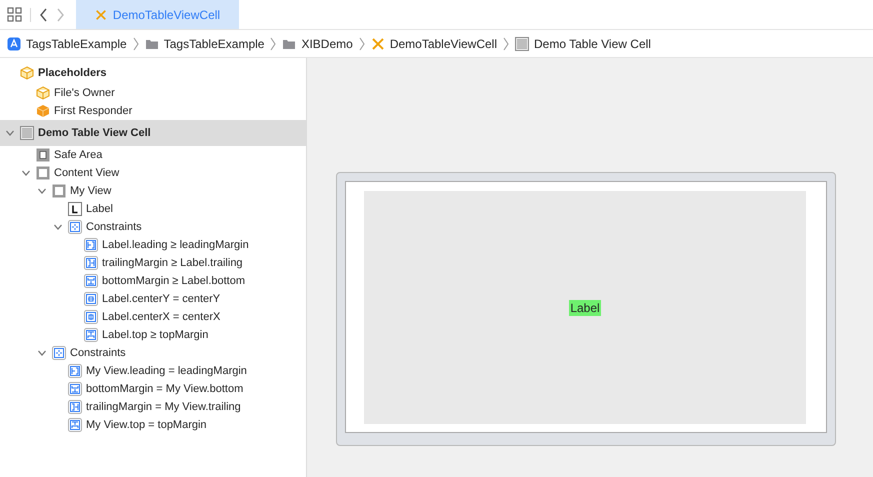 The height and width of the screenshot is (477, 873). Describe the element at coordinates (153, 73) in the screenshot. I see `outline-row: Placeholders` at that location.